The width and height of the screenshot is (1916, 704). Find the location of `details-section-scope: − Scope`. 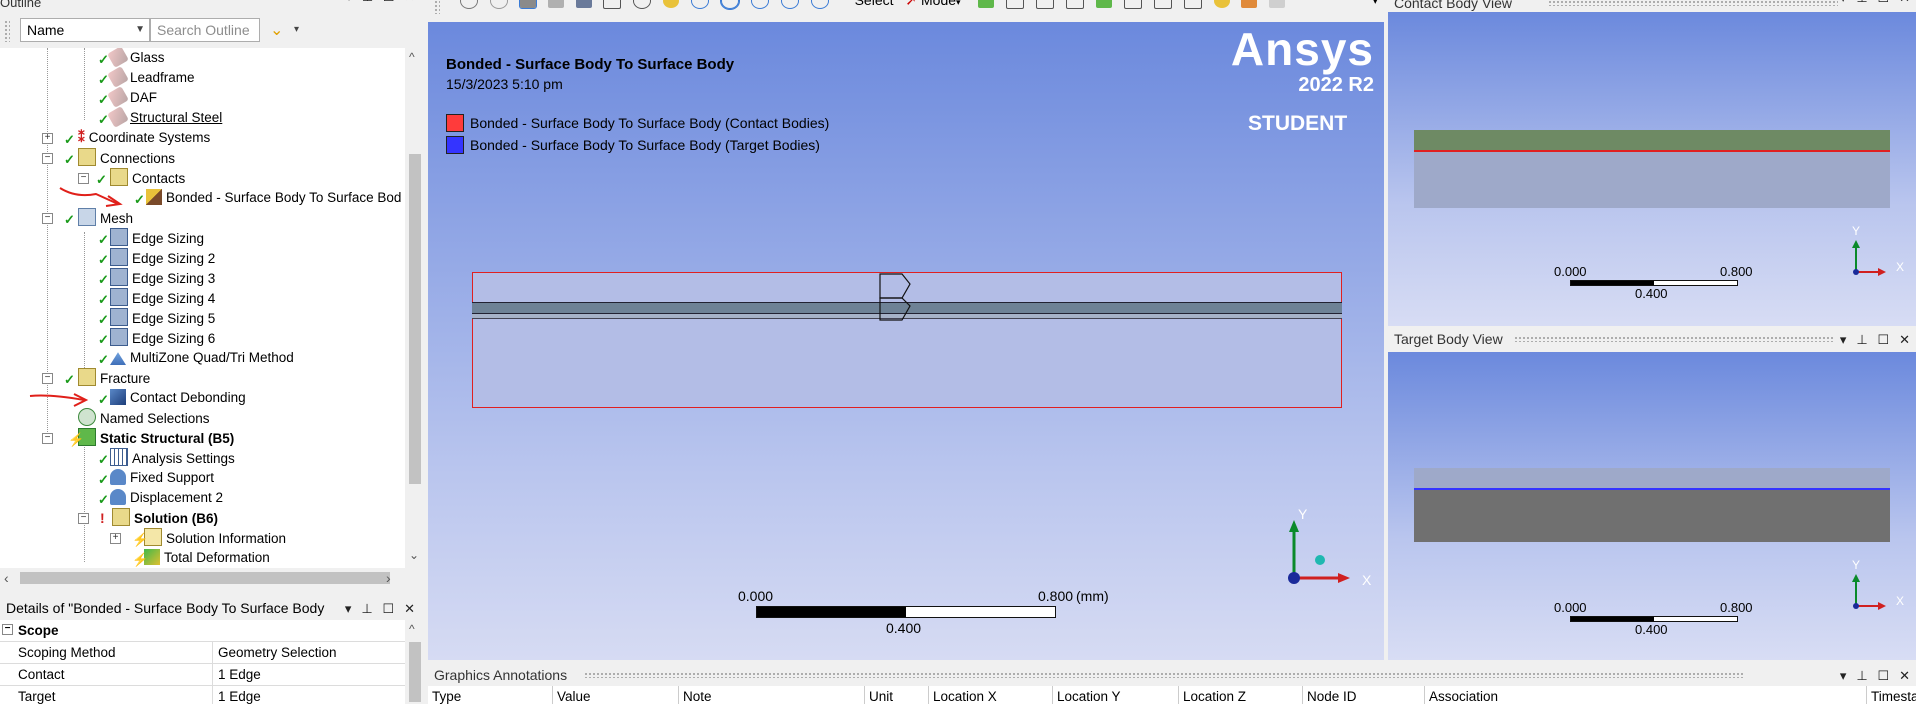

details-section-scope: − Scope is located at coordinates (202, 631).